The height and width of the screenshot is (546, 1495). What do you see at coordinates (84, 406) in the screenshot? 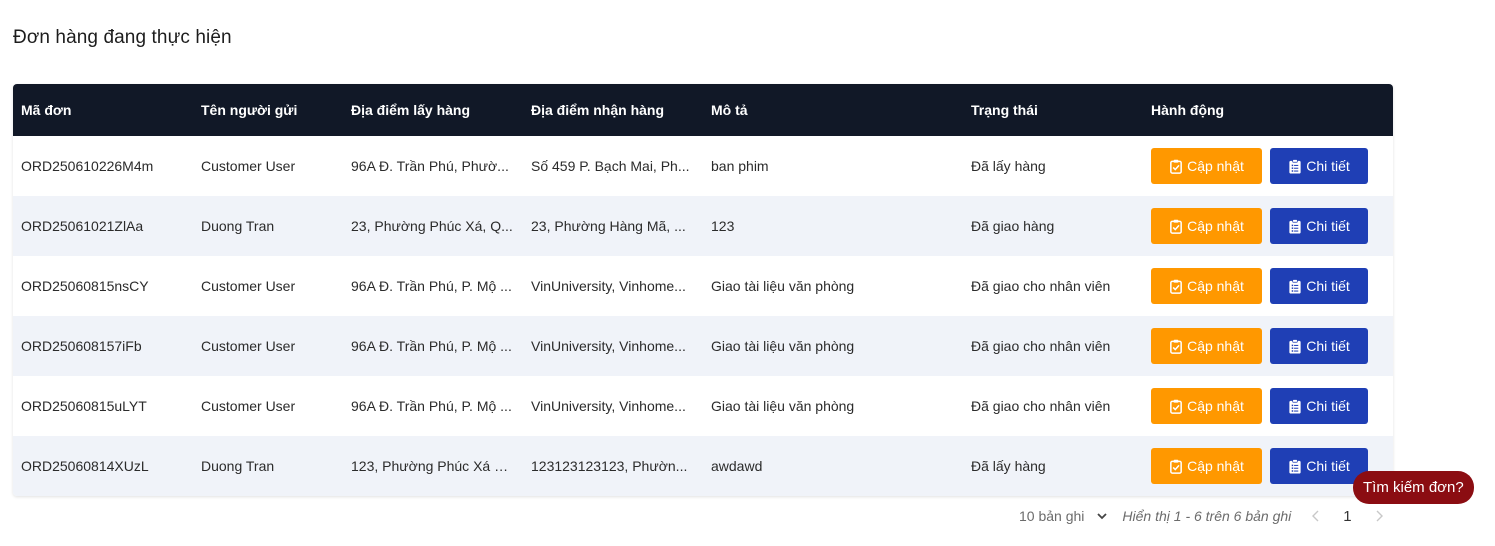
I see `cell-code: ORD25060815uLYT` at bounding box center [84, 406].